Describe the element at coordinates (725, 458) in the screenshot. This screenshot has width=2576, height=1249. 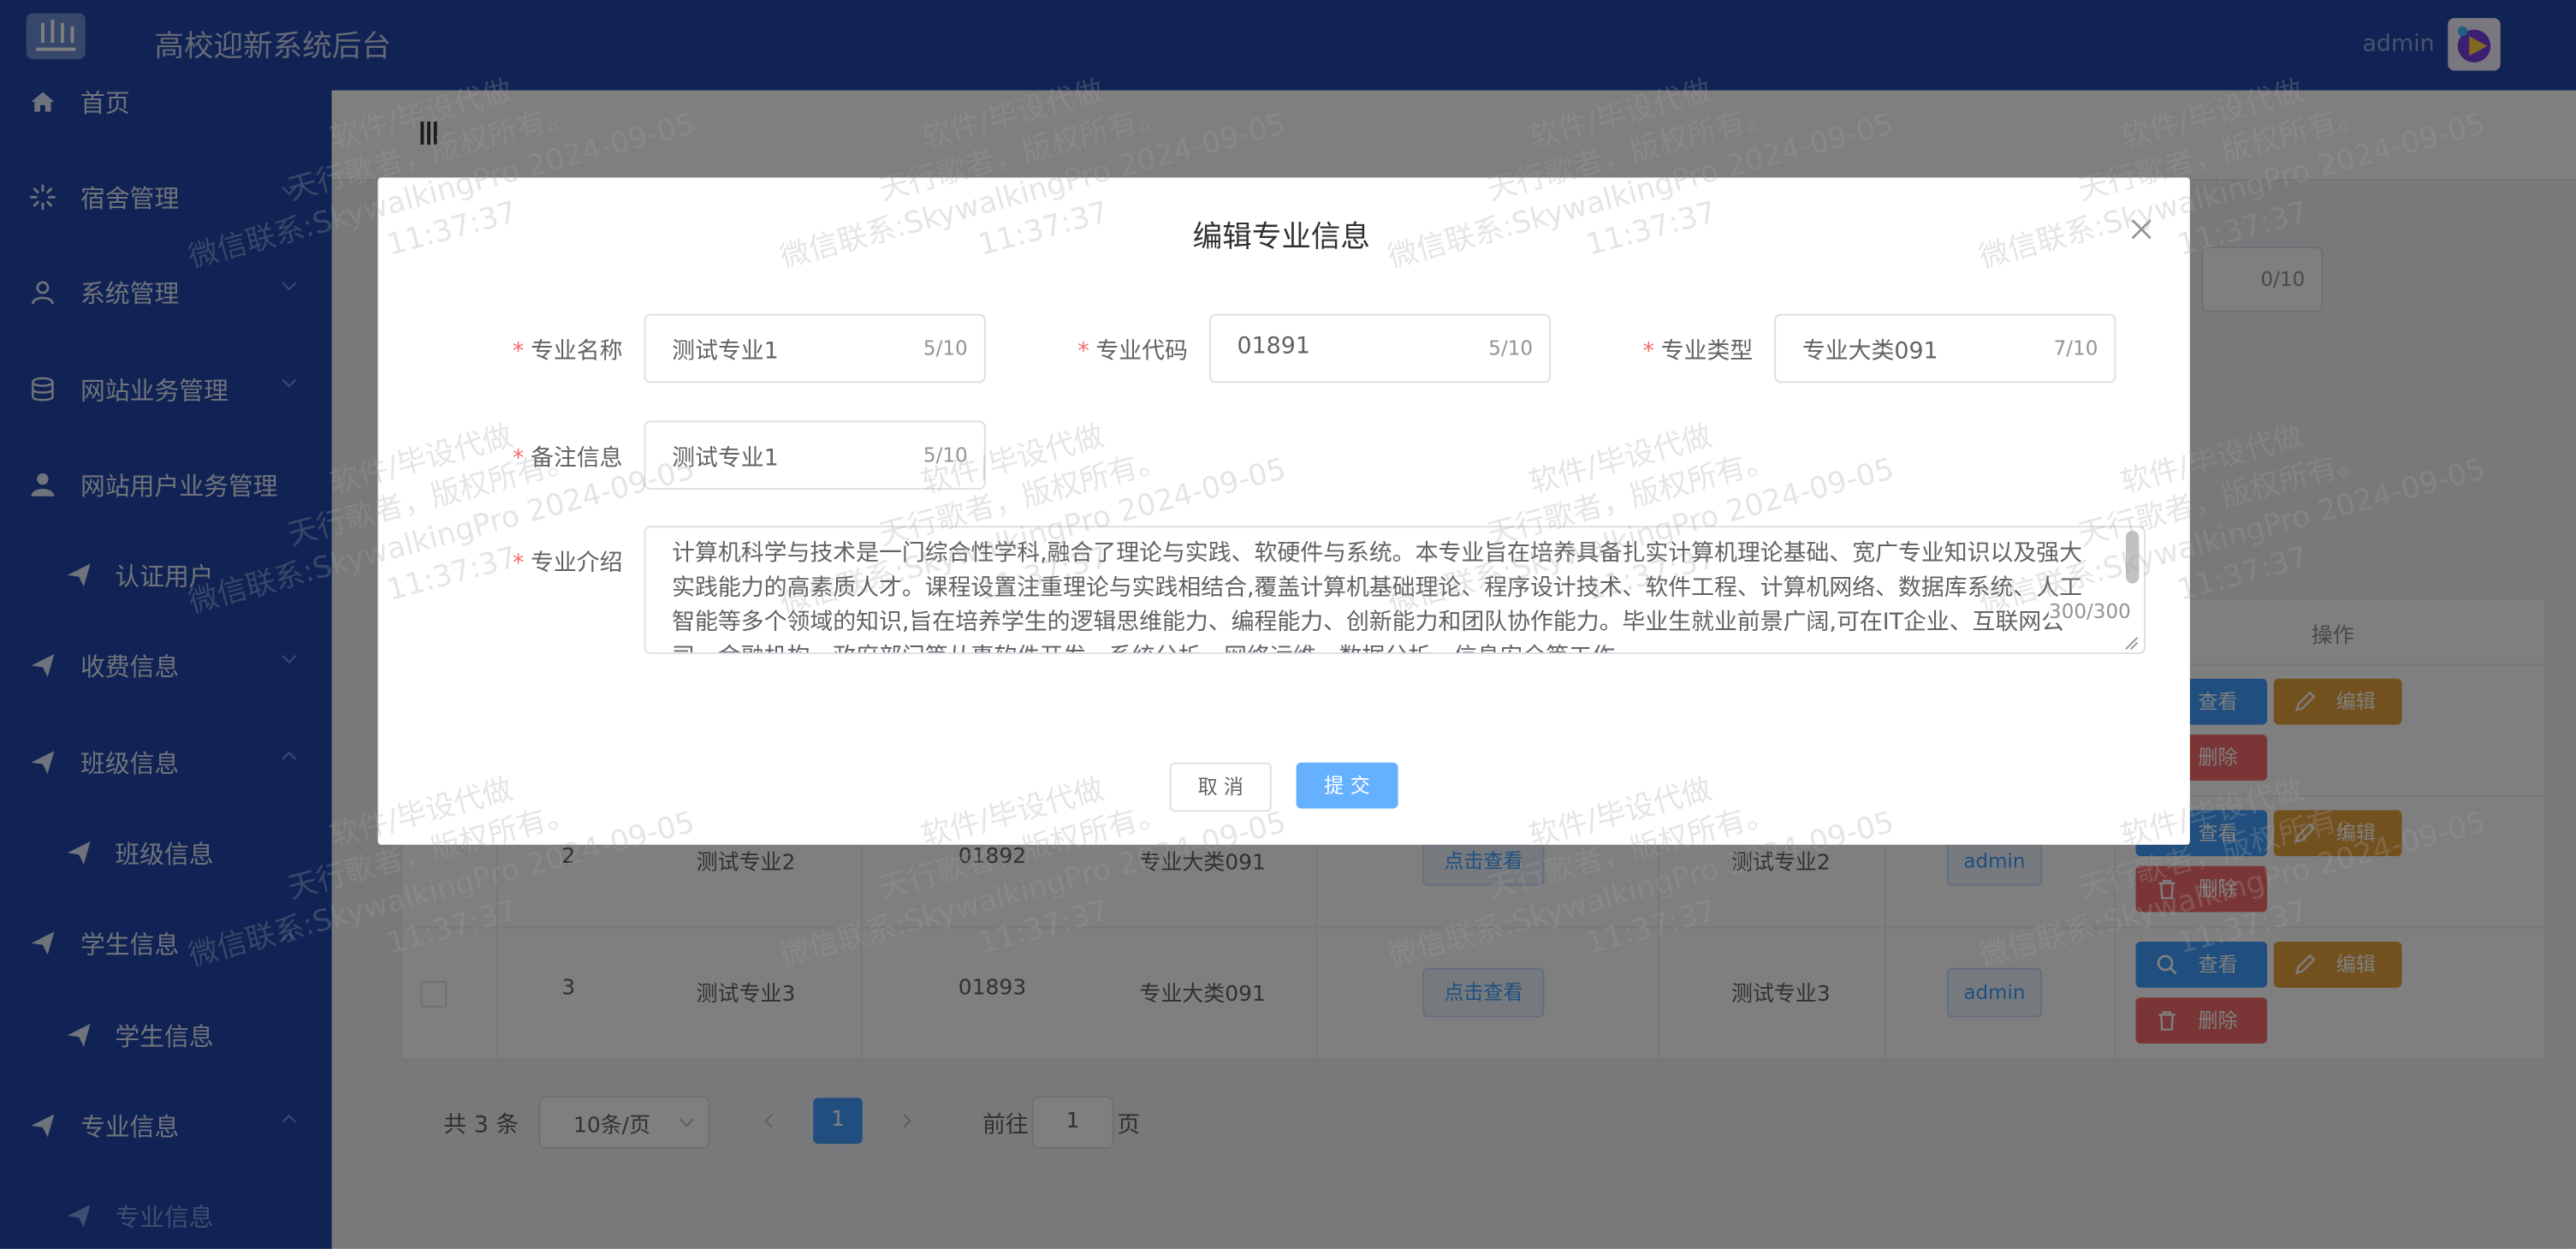
I see `remark-value: 测试专业1` at that location.